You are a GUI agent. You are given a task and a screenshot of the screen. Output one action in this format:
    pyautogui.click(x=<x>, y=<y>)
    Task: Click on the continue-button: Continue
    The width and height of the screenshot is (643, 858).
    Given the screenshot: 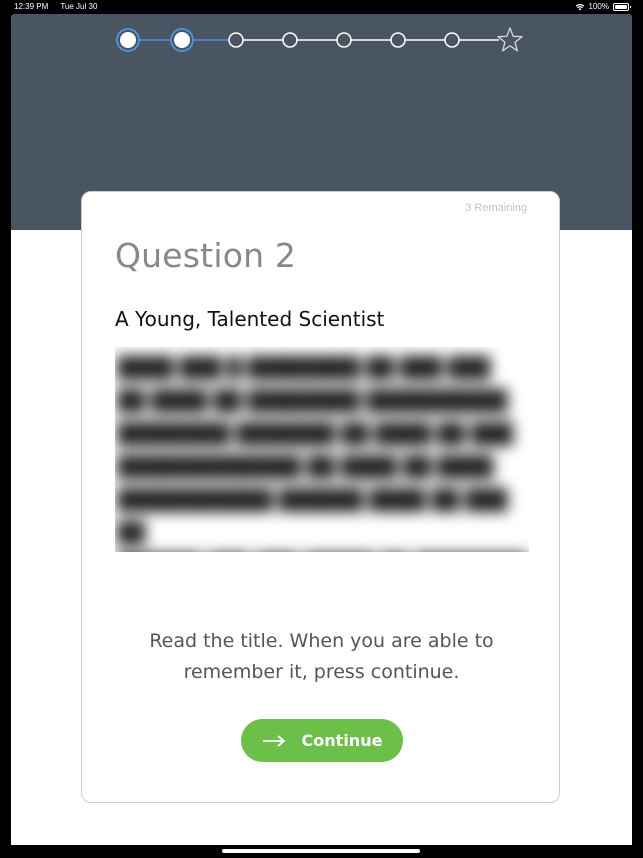 What is the action you would take?
    pyautogui.click(x=322, y=740)
    